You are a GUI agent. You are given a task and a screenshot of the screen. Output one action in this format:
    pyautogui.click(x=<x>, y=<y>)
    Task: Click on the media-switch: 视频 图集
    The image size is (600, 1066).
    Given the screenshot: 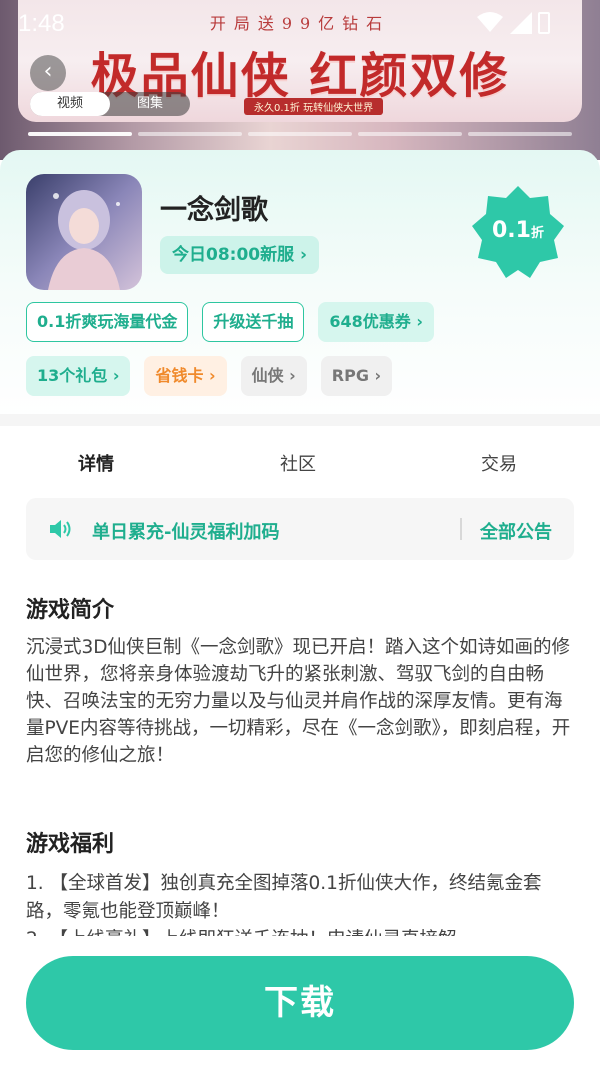 What is the action you would take?
    pyautogui.click(x=110, y=104)
    